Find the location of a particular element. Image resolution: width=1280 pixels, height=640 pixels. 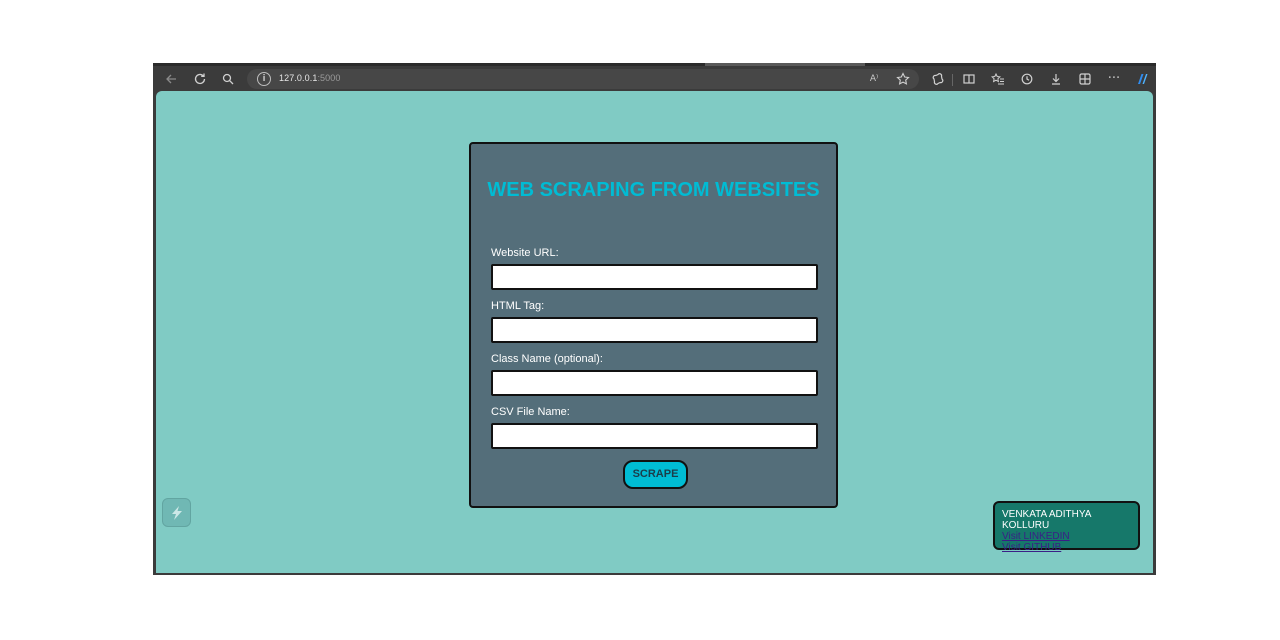

html-tag-input is located at coordinates (654, 330).